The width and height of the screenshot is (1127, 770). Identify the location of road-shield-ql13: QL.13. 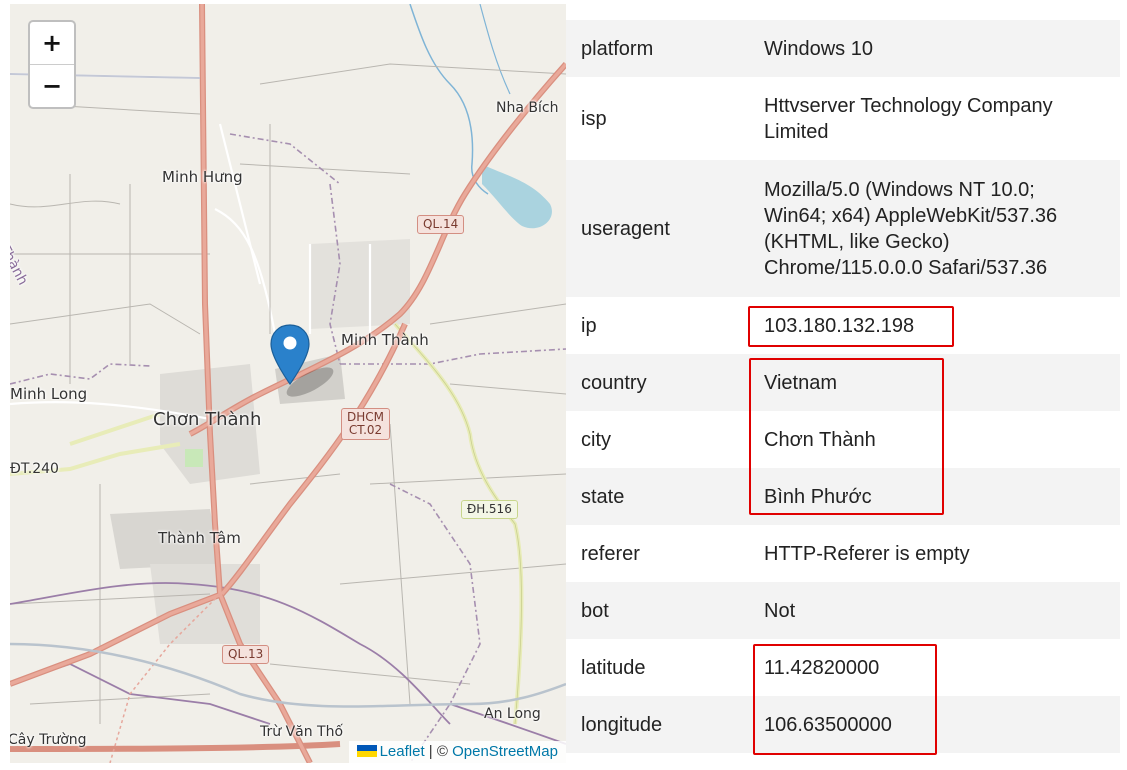
(246, 654).